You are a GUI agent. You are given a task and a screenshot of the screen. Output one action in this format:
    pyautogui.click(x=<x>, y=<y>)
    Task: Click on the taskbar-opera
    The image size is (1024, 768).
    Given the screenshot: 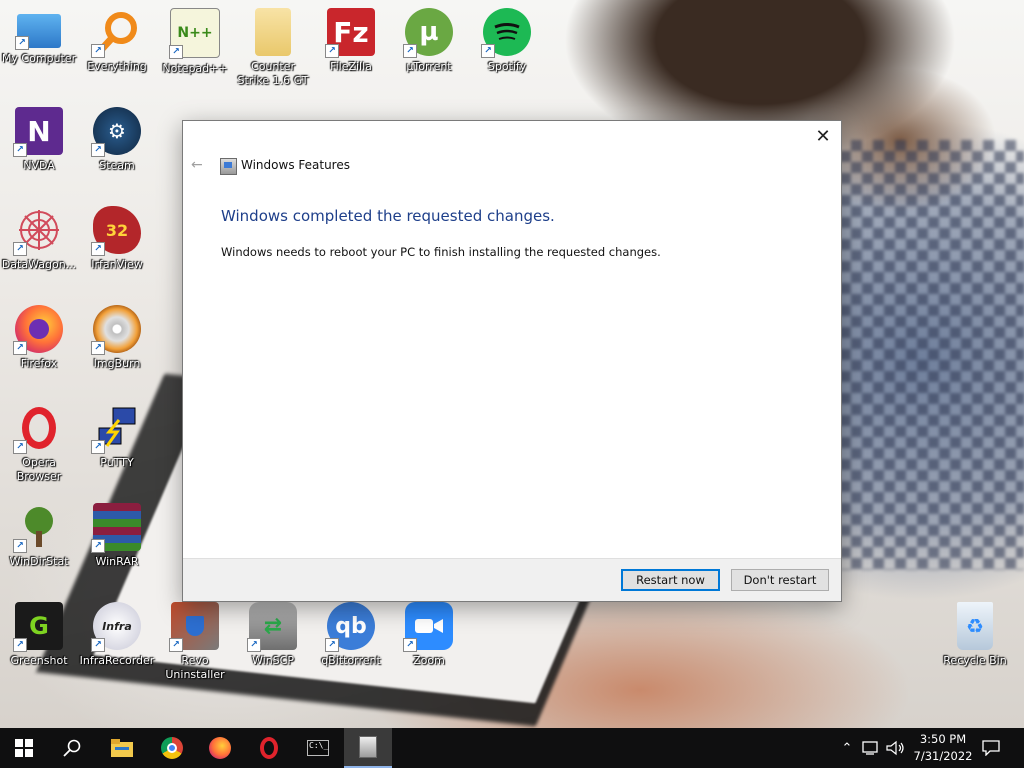 What is the action you would take?
    pyautogui.click(x=269, y=748)
    